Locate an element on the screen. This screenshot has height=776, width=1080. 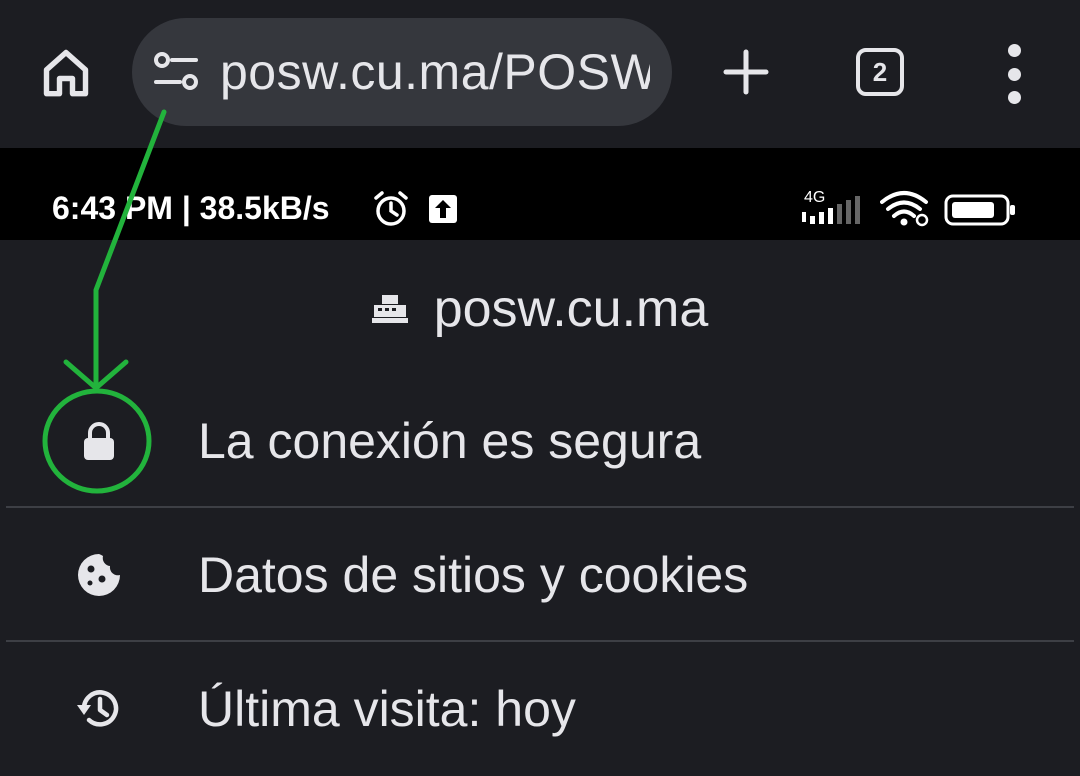
network-type-label: 4G is located at coordinates (814, 197).